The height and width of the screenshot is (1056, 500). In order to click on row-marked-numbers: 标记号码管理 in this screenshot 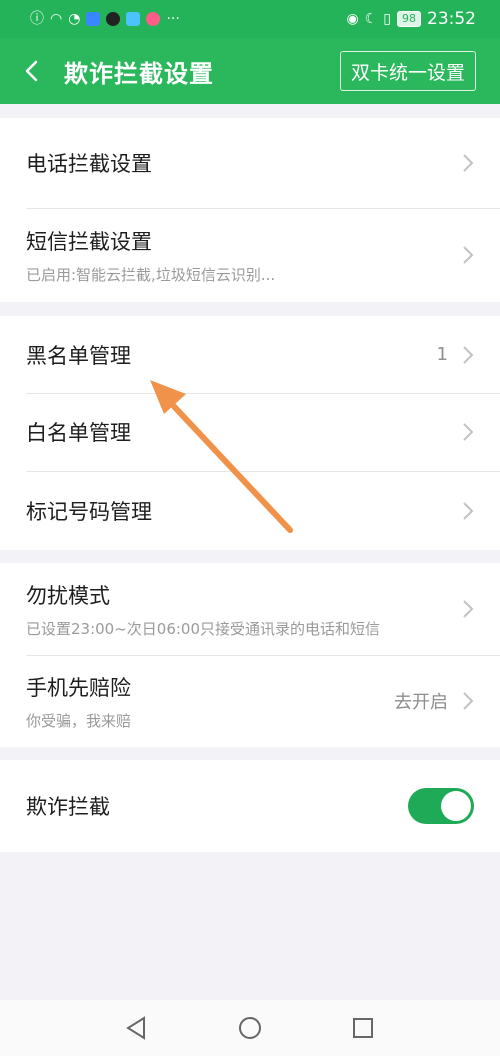, I will do `click(250, 510)`.